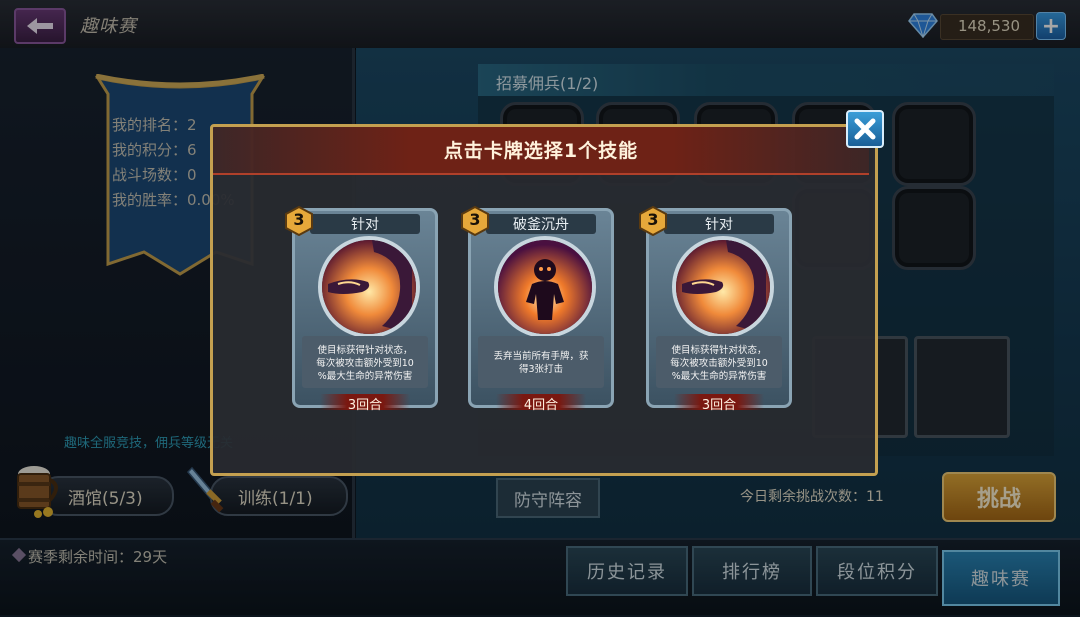 The image size is (1080, 617). Describe the element at coordinates (541, 405) in the screenshot. I see `card-turns: 4回合` at that location.